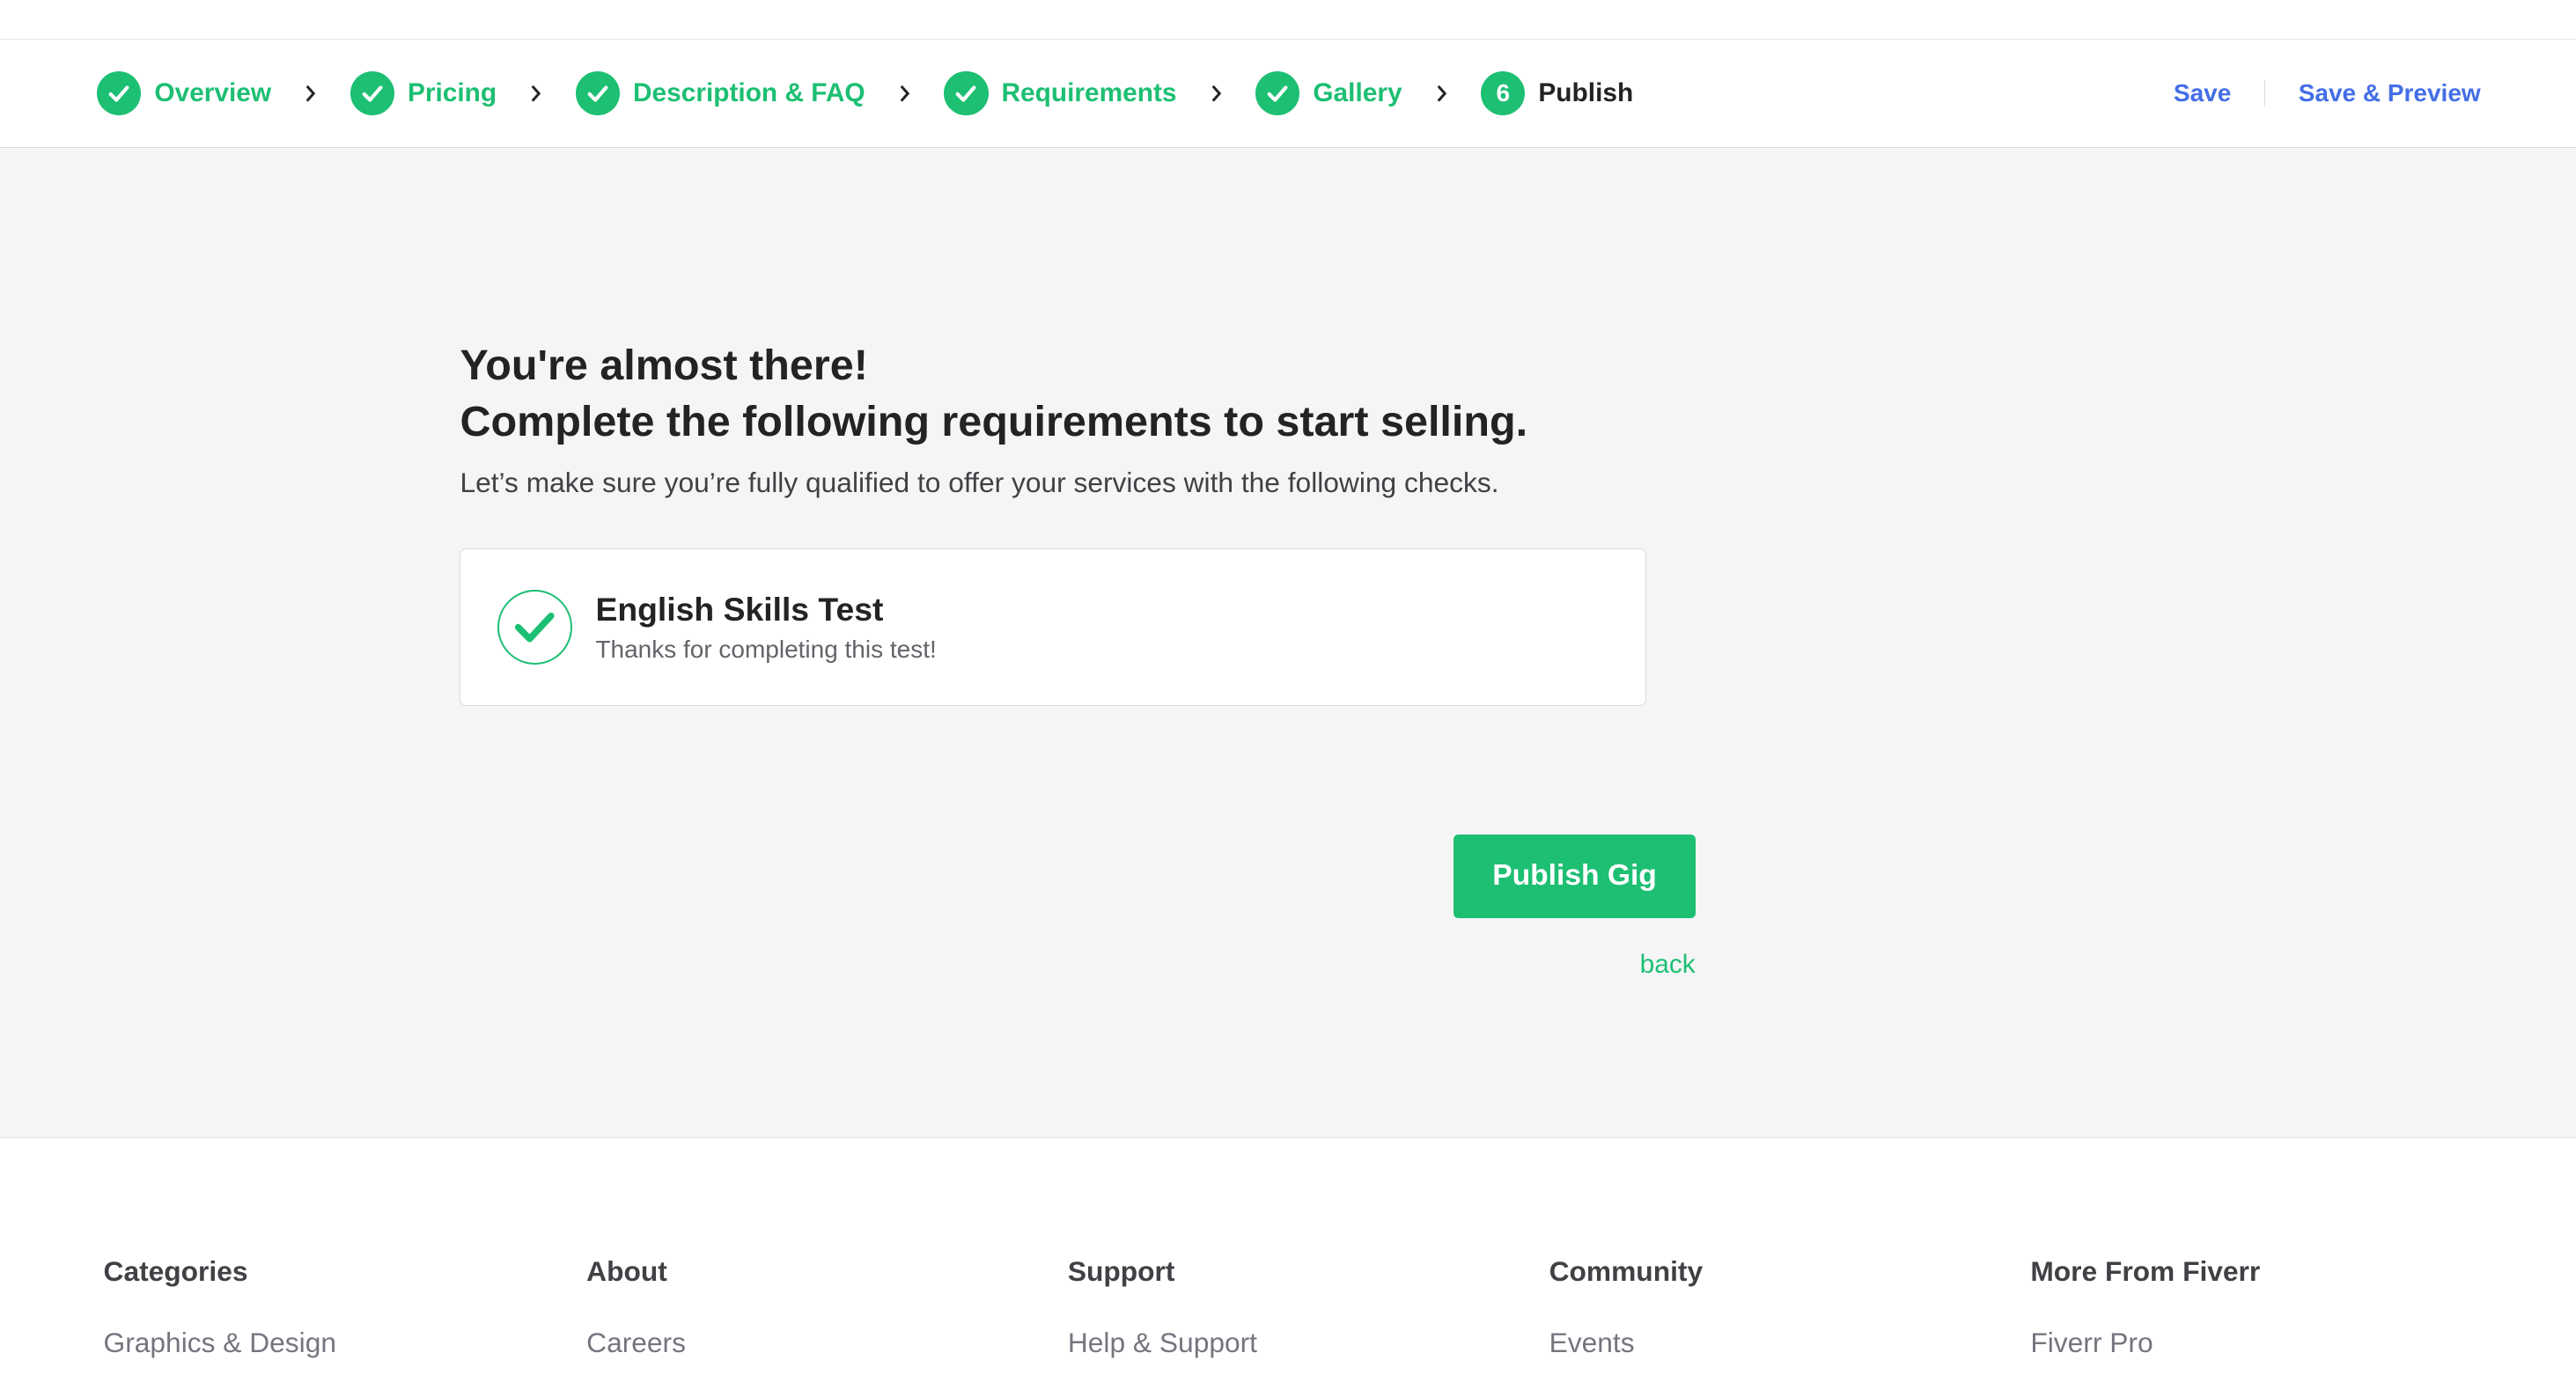 The width and height of the screenshot is (2576, 1375). Describe the element at coordinates (1089, 92) in the screenshot. I see `step-label: Requirements` at that location.